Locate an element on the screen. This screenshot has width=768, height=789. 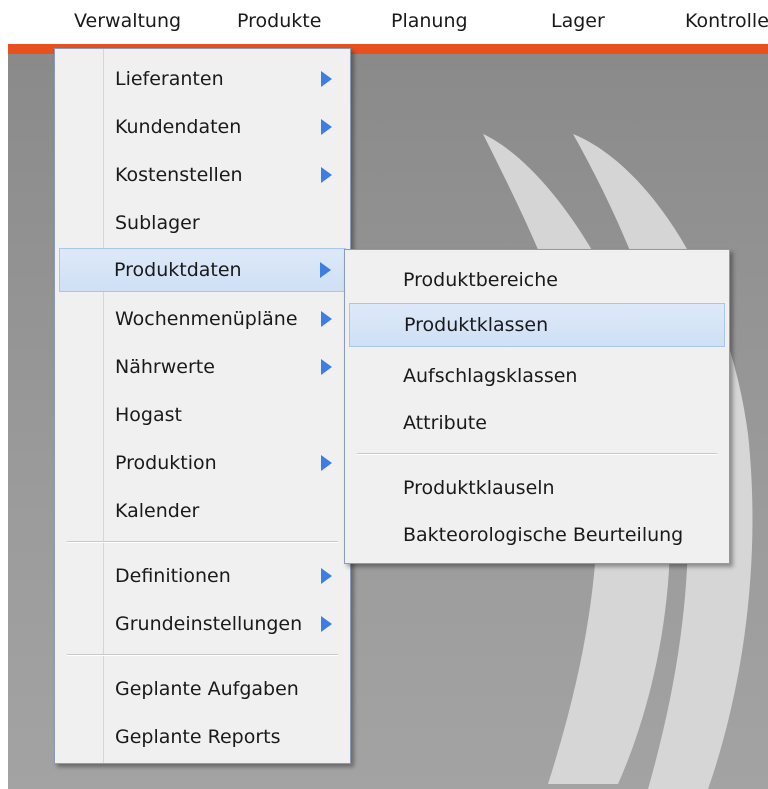
menu-item-geplante-reports: Geplante Reports is located at coordinates (202, 737).